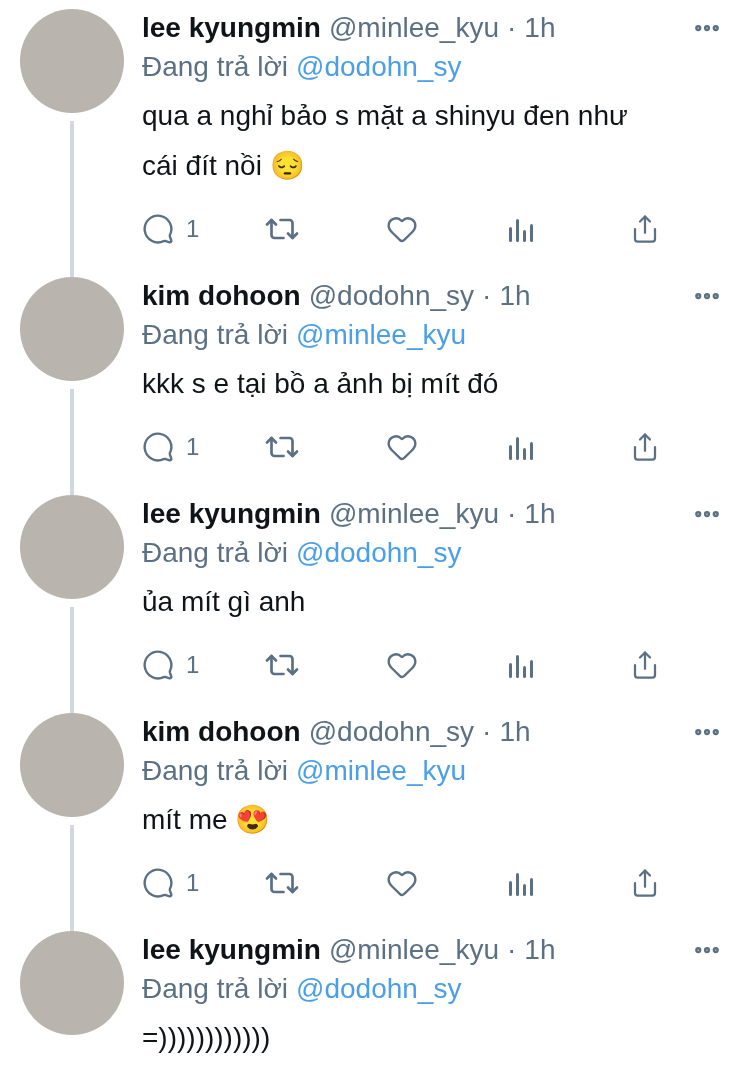 The width and height of the screenshot is (750, 1082). What do you see at coordinates (385, 141) in the screenshot?
I see `tweet-text: qua a nghỉ bảo s mặt a shinyu đen như cái đít nồi 😔` at bounding box center [385, 141].